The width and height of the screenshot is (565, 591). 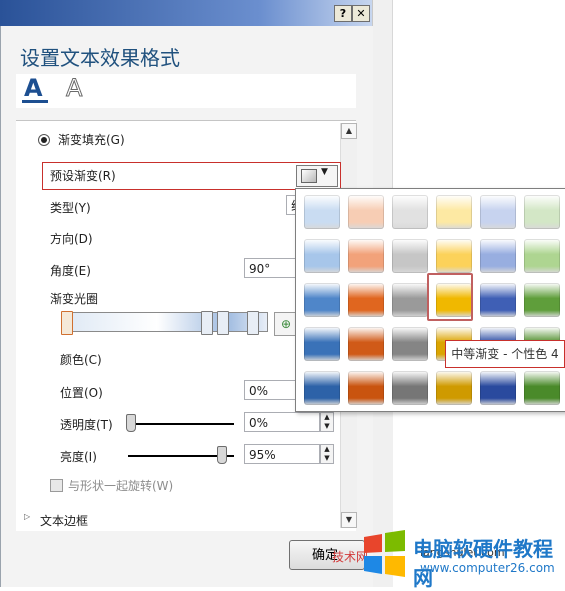 What do you see at coordinates (349, 131) in the screenshot?
I see `scroll-up-arrow: ▲` at bounding box center [349, 131].